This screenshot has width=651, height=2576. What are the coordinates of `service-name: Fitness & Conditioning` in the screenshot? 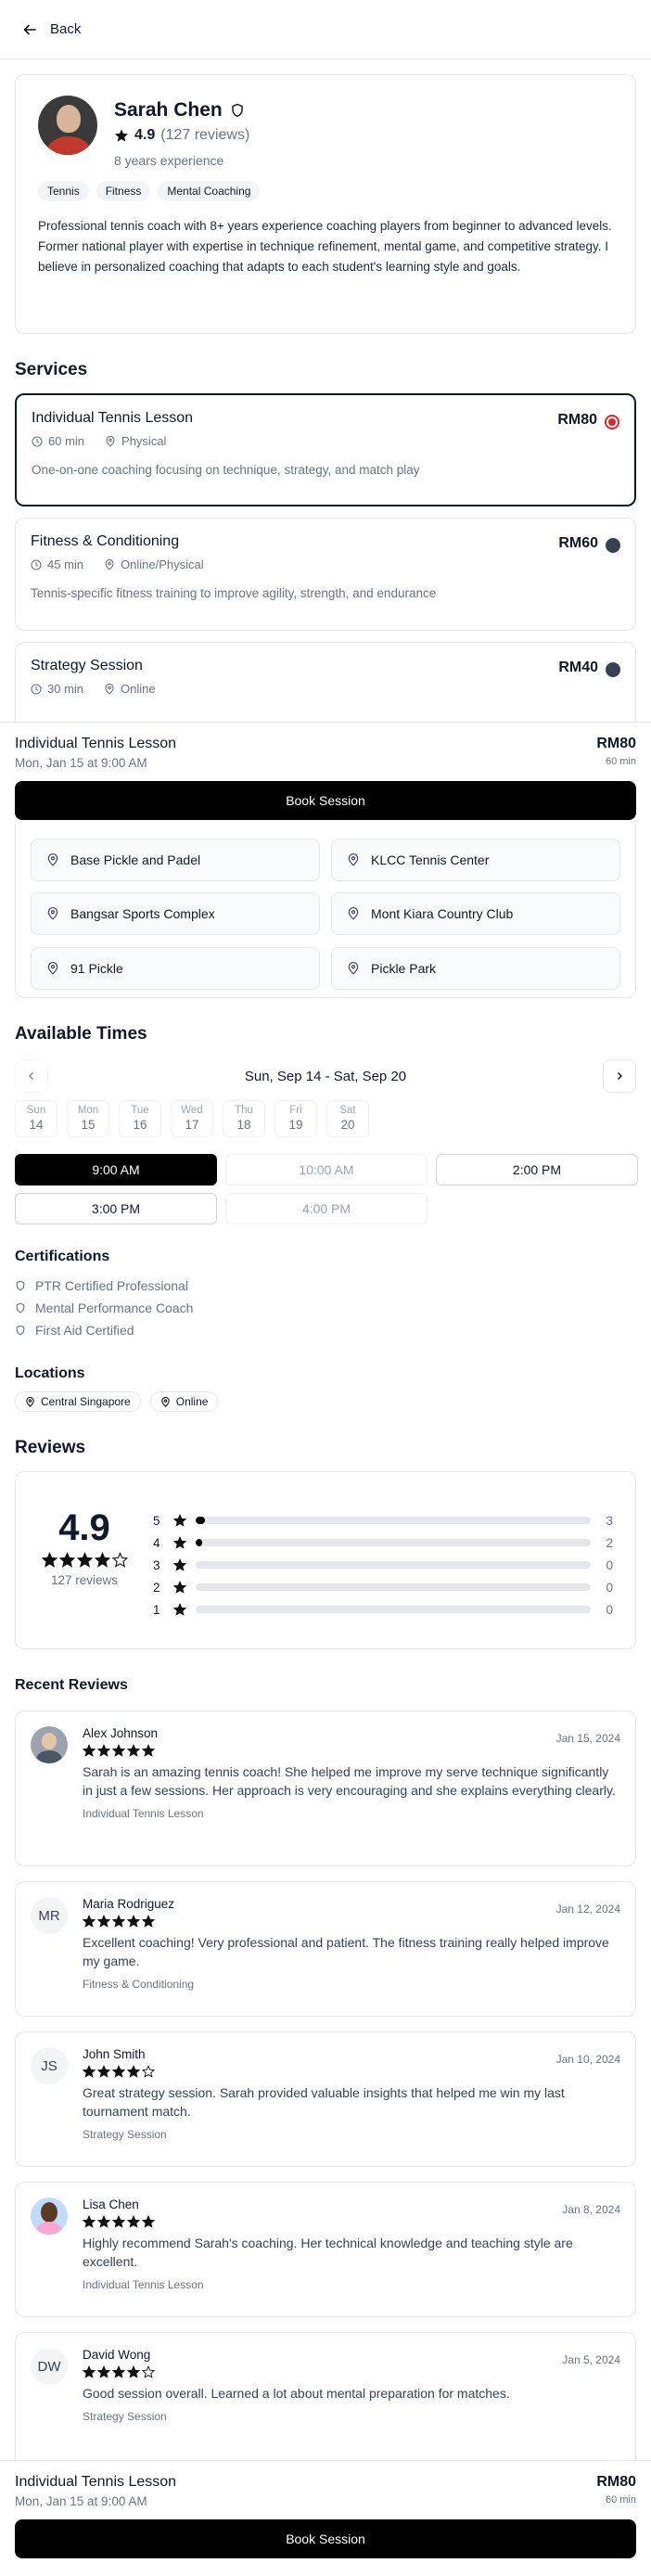 It's located at (105, 541).